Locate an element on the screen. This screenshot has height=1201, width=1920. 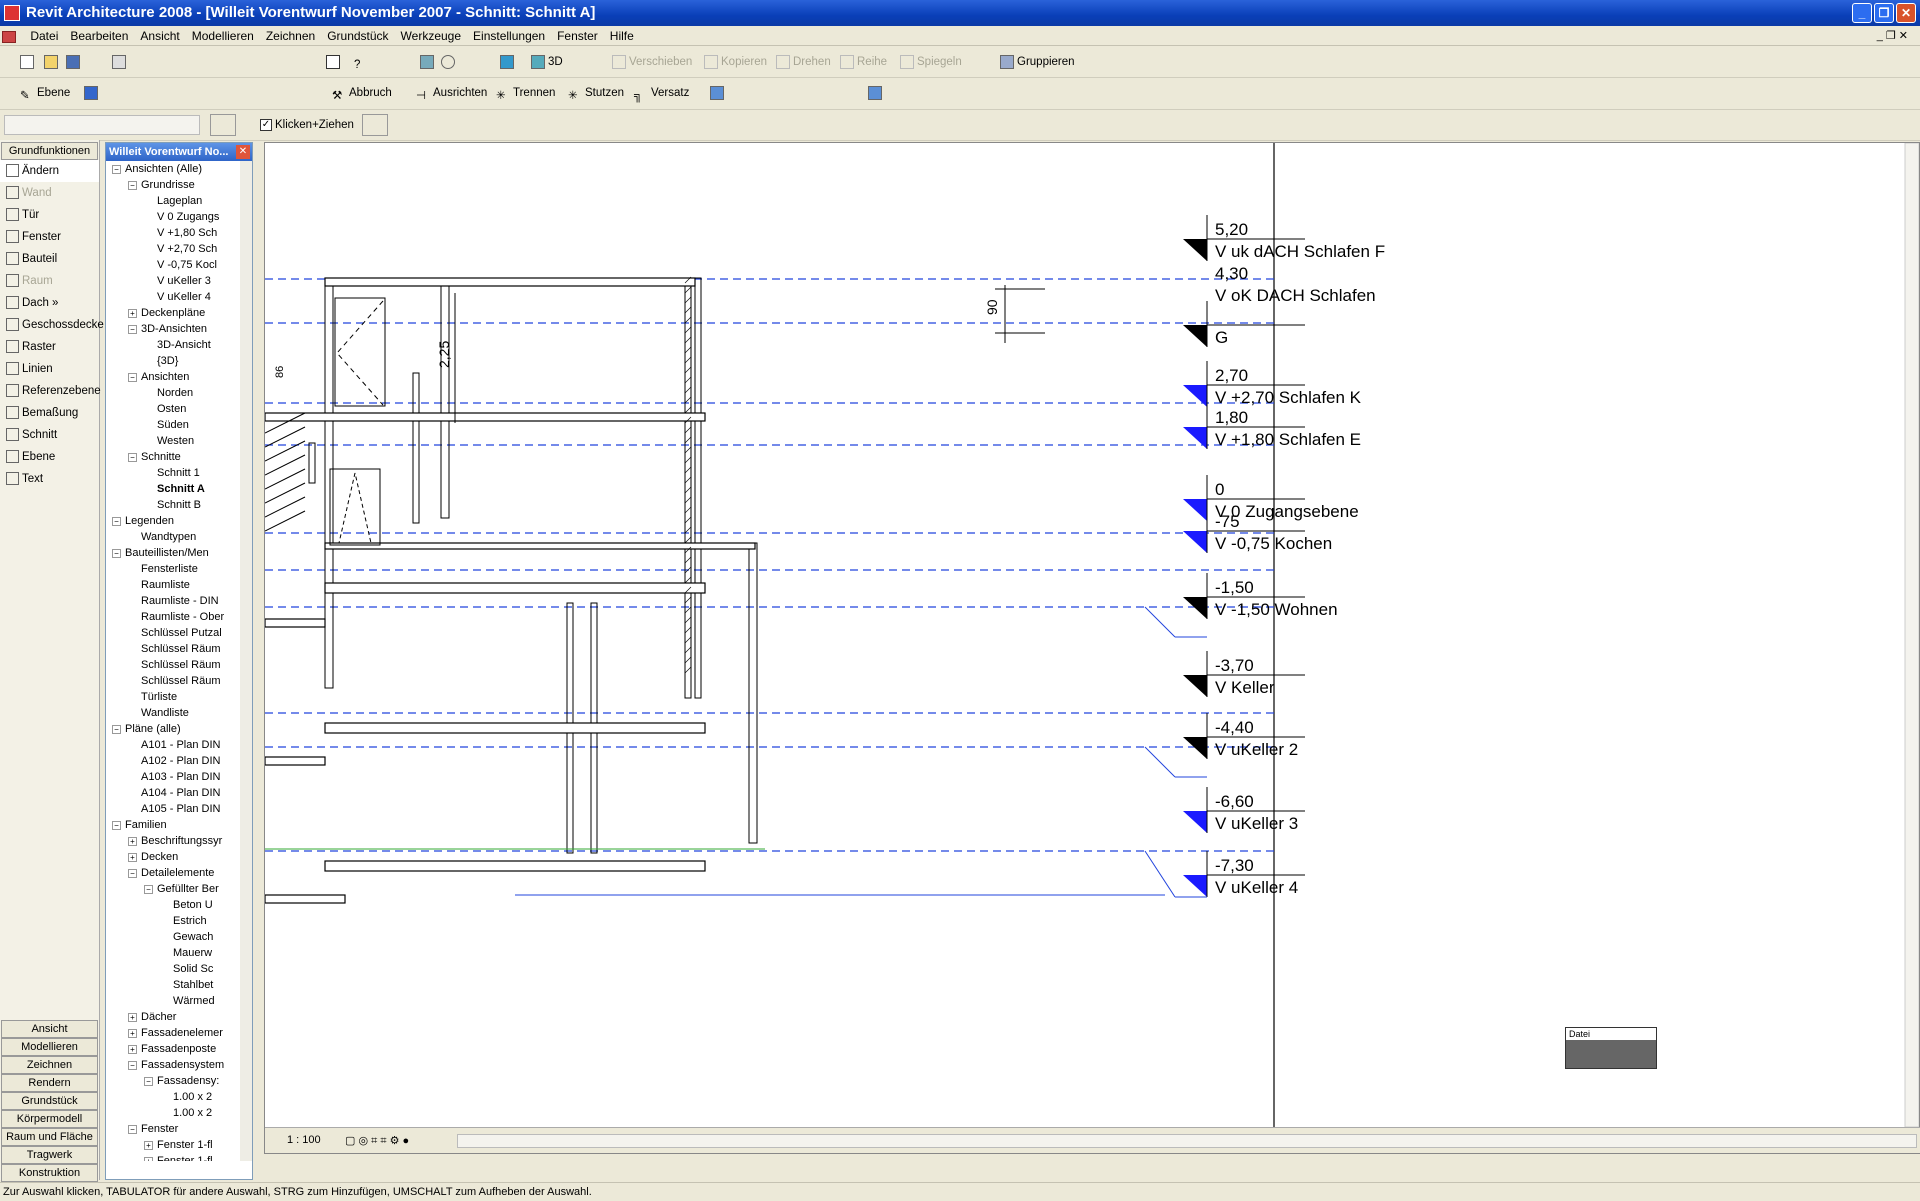
minimize-button: _ is located at coordinates (1862, 13).